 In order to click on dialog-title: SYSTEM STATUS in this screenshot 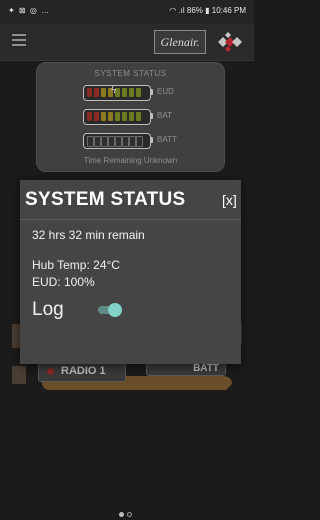, I will do `click(105, 199)`.